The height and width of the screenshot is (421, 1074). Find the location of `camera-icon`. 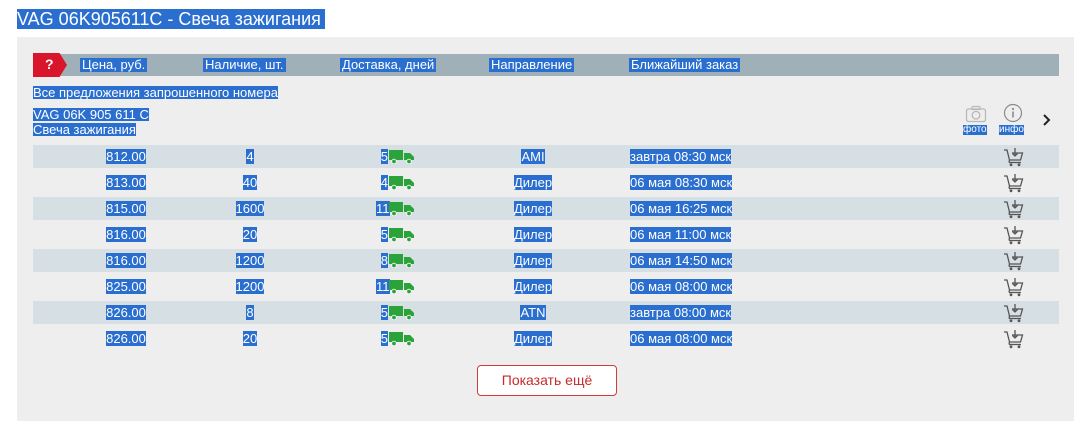

camera-icon is located at coordinates (976, 114).